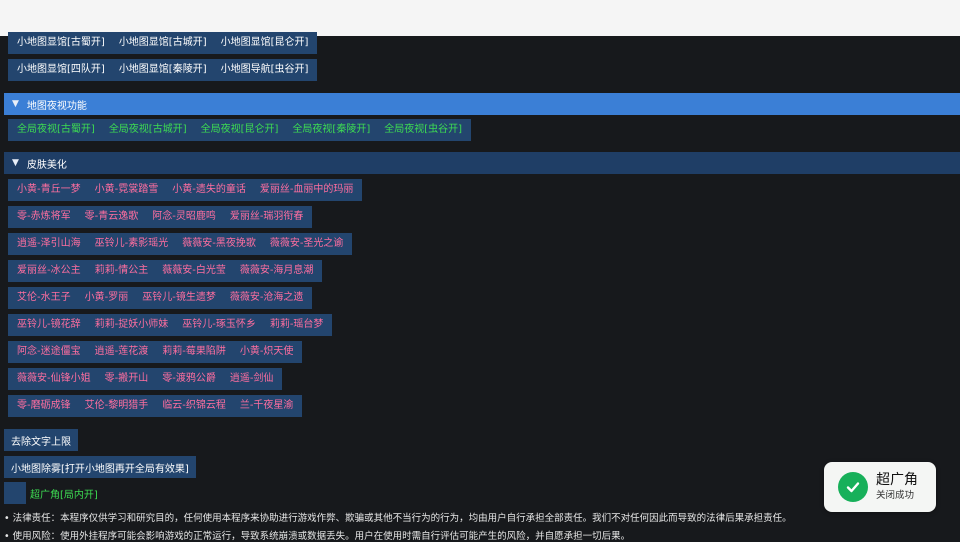 This screenshot has height=542, width=960. I want to click on skin-button: 零-赤炼将军, so click(44, 217).